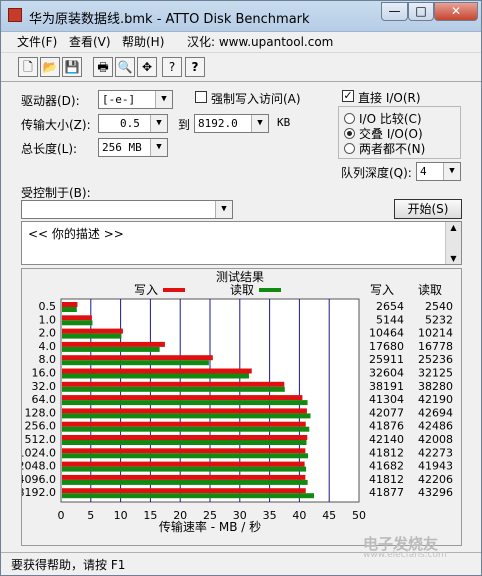 The image size is (482, 576). I want to click on total-length-value: 256 MB, so click(122, 147).